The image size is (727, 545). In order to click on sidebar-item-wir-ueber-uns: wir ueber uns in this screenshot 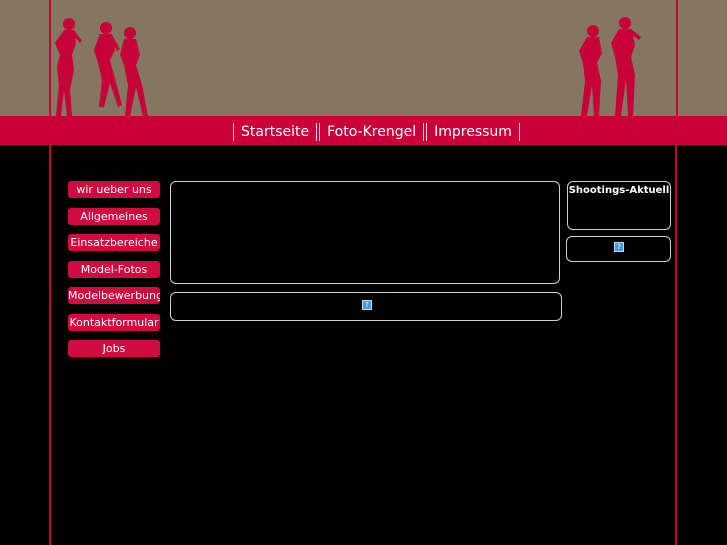, I will do `click(114, 189)`.